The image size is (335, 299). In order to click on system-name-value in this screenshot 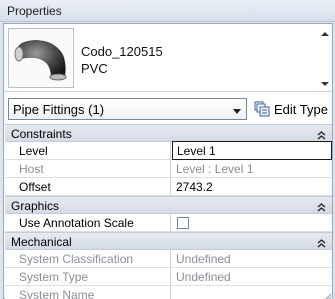, I will do `click(252, 292)`.